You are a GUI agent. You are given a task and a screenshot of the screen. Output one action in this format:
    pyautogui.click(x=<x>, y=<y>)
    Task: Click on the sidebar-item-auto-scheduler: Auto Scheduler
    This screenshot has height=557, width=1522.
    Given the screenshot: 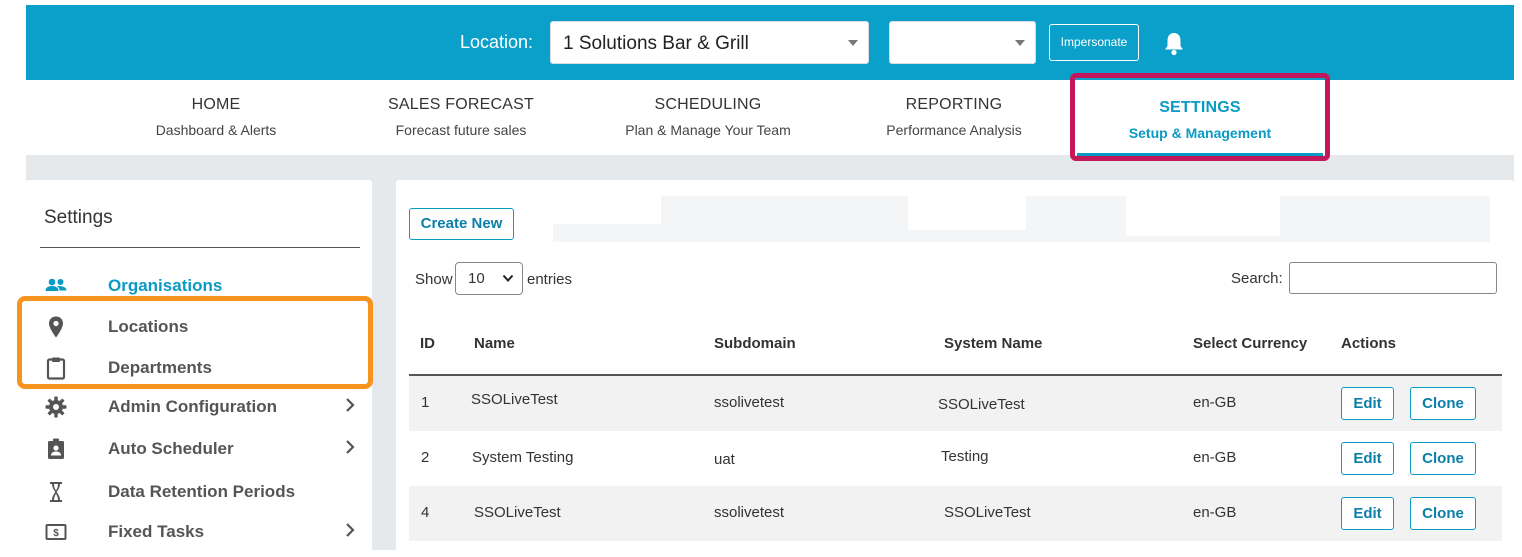 What is the action you would take?
    pyautogui.click(x=199, y=450)
    